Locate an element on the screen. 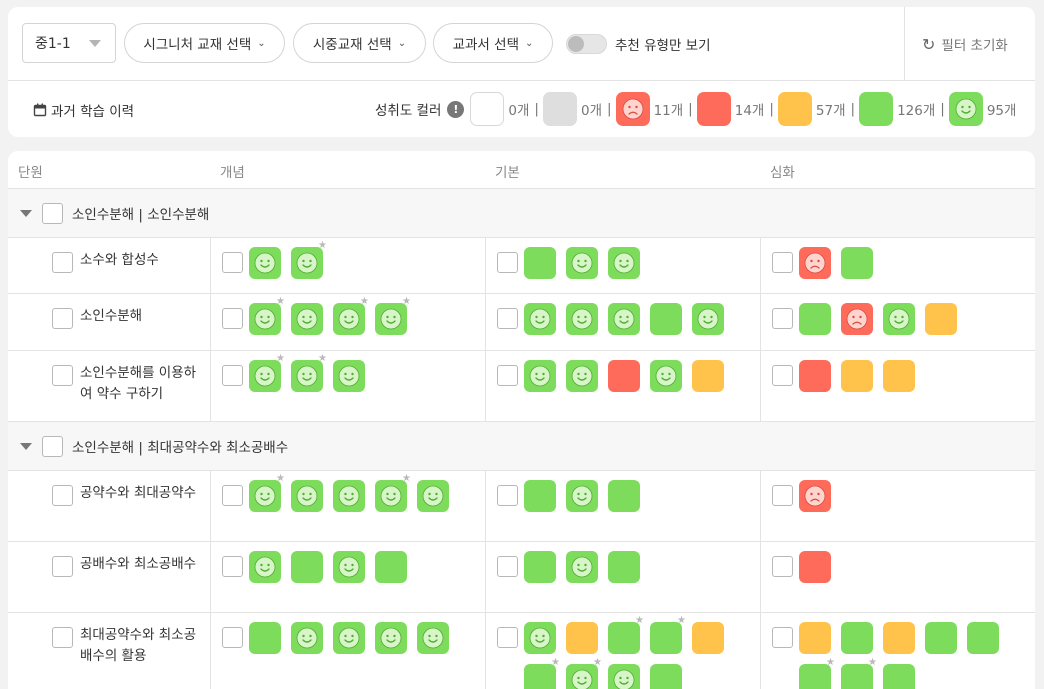 The width and height of the screenshot is (1044, 689). market-textbook-dropdown: 시중교재 선택 ⌄ is located at coordinates (359, 43).